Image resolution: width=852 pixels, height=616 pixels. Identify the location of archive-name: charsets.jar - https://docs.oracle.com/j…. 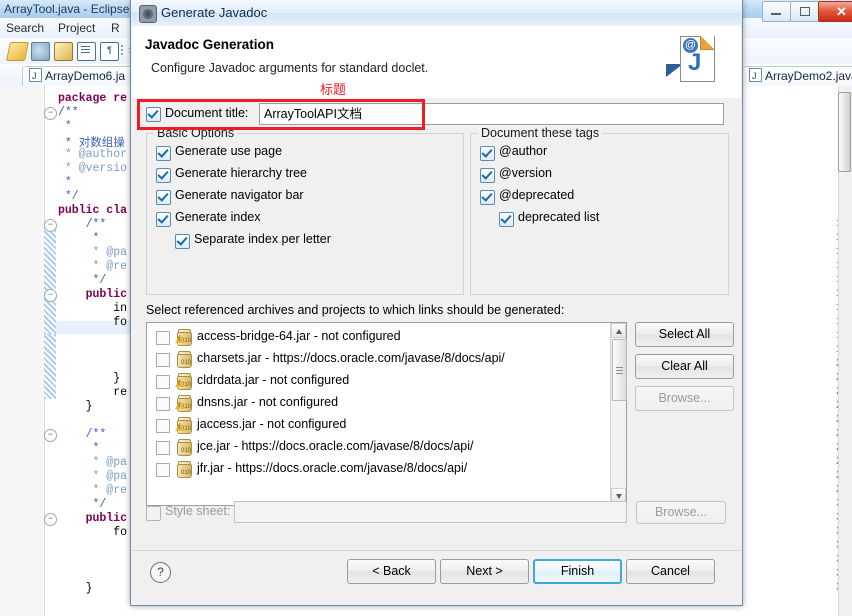
(351, 358).